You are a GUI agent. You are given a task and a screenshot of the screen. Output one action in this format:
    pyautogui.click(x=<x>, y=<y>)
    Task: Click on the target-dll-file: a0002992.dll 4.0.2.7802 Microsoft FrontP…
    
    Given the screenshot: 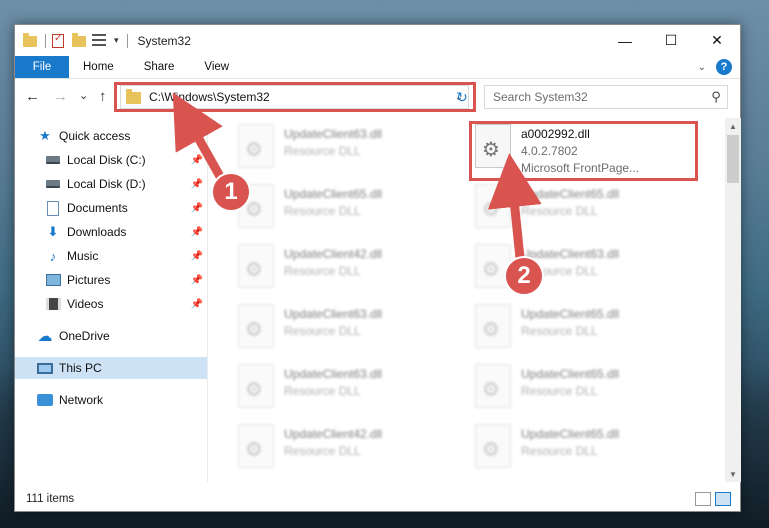 What is the action you would take?
    pyautogui.click(x=590, y=149)
    